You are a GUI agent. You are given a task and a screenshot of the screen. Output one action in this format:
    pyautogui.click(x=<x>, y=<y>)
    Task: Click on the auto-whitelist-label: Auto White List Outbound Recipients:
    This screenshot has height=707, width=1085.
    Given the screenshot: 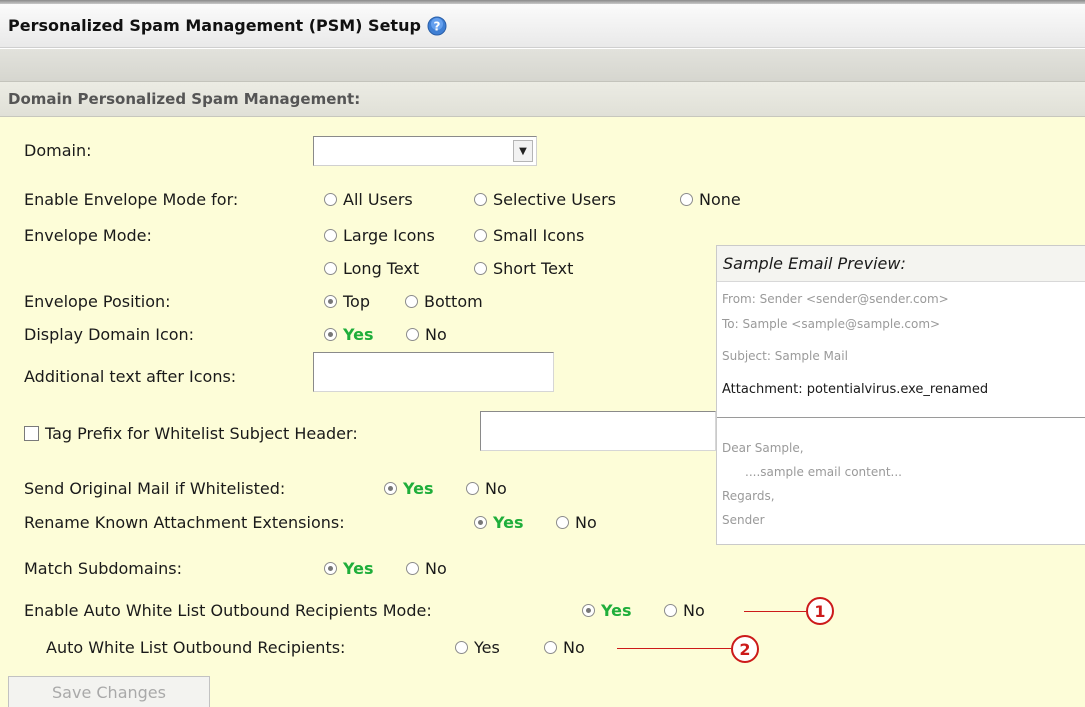 What is the action you would take?
    pyautogui.click(x=196, y=647)
    